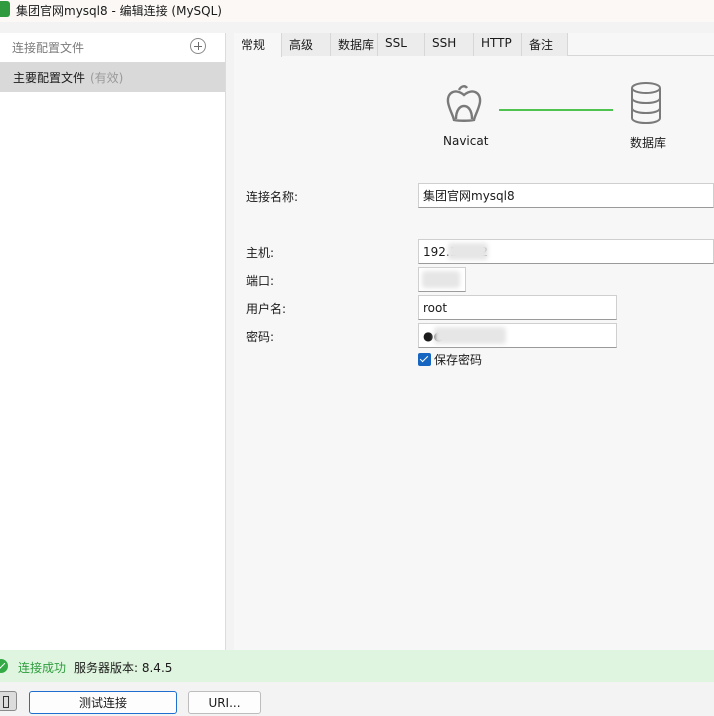 The height and width of the screenshot is (716, 714). I want to click on tab-bar: 常规 高级 数据库 SSL SSH HTTP 备注, so click(474, 45).